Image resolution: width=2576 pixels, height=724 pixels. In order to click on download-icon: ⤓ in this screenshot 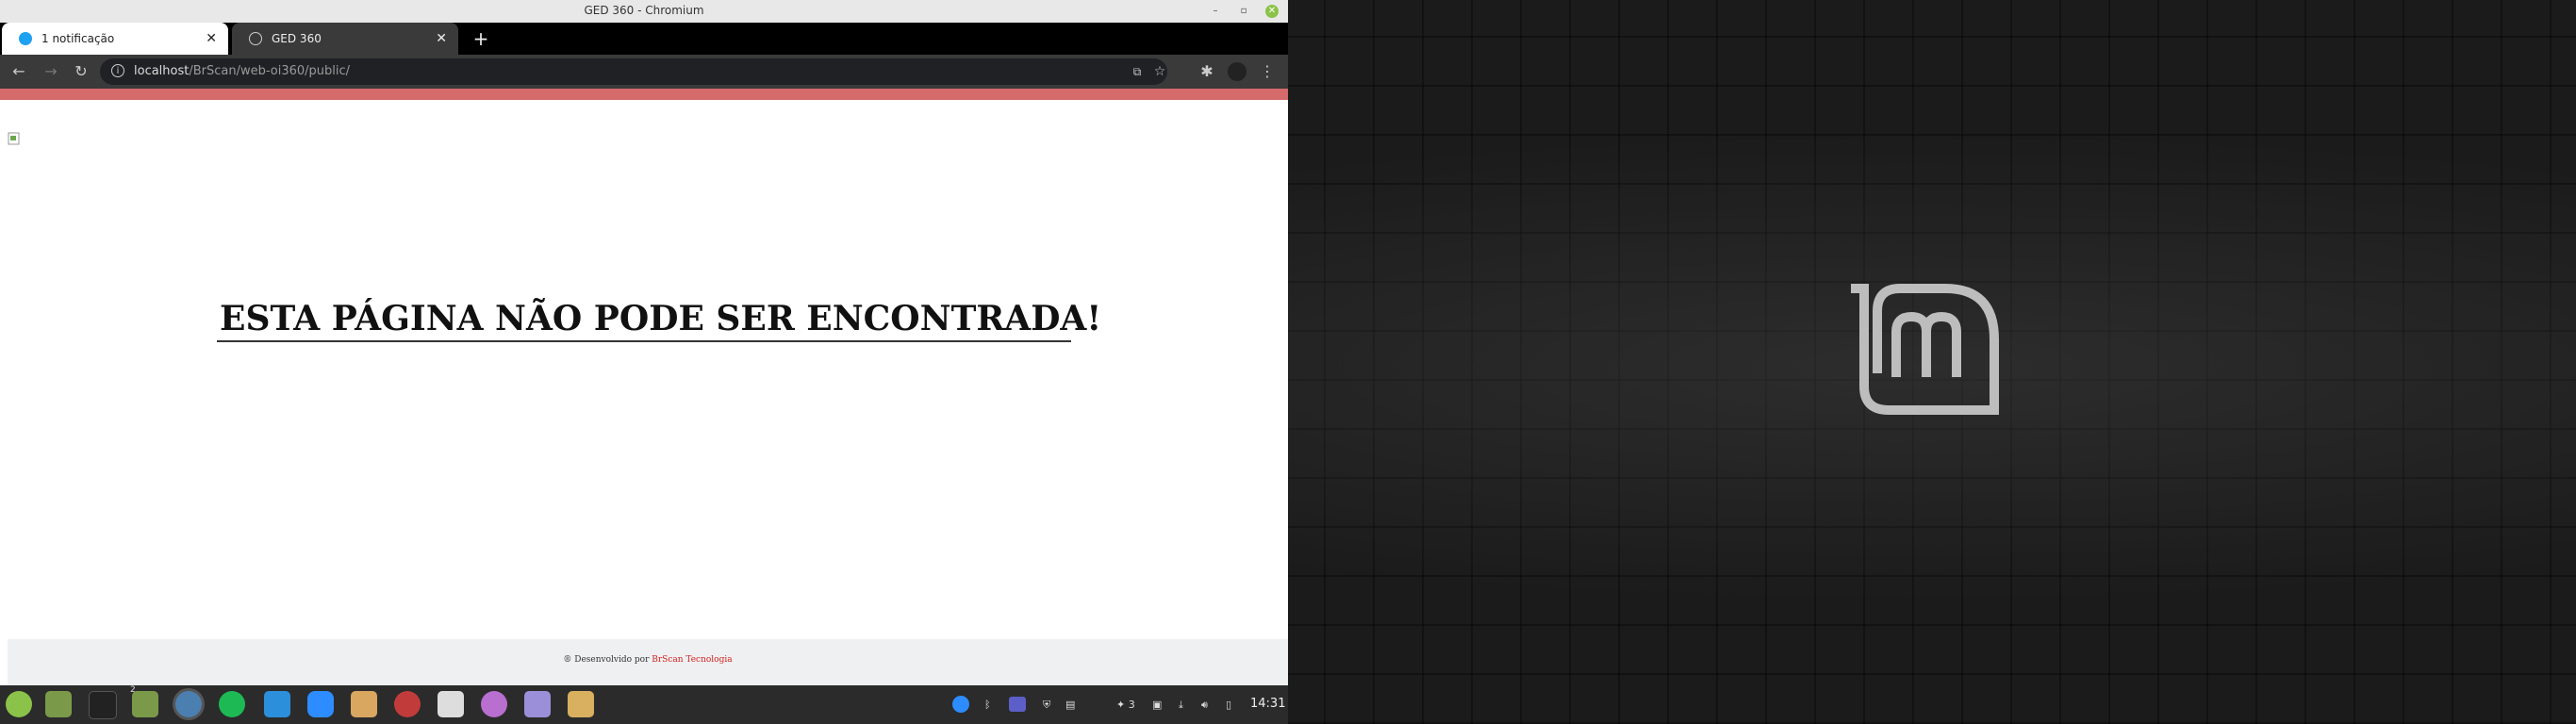, I will do `click(1181, 705)`.